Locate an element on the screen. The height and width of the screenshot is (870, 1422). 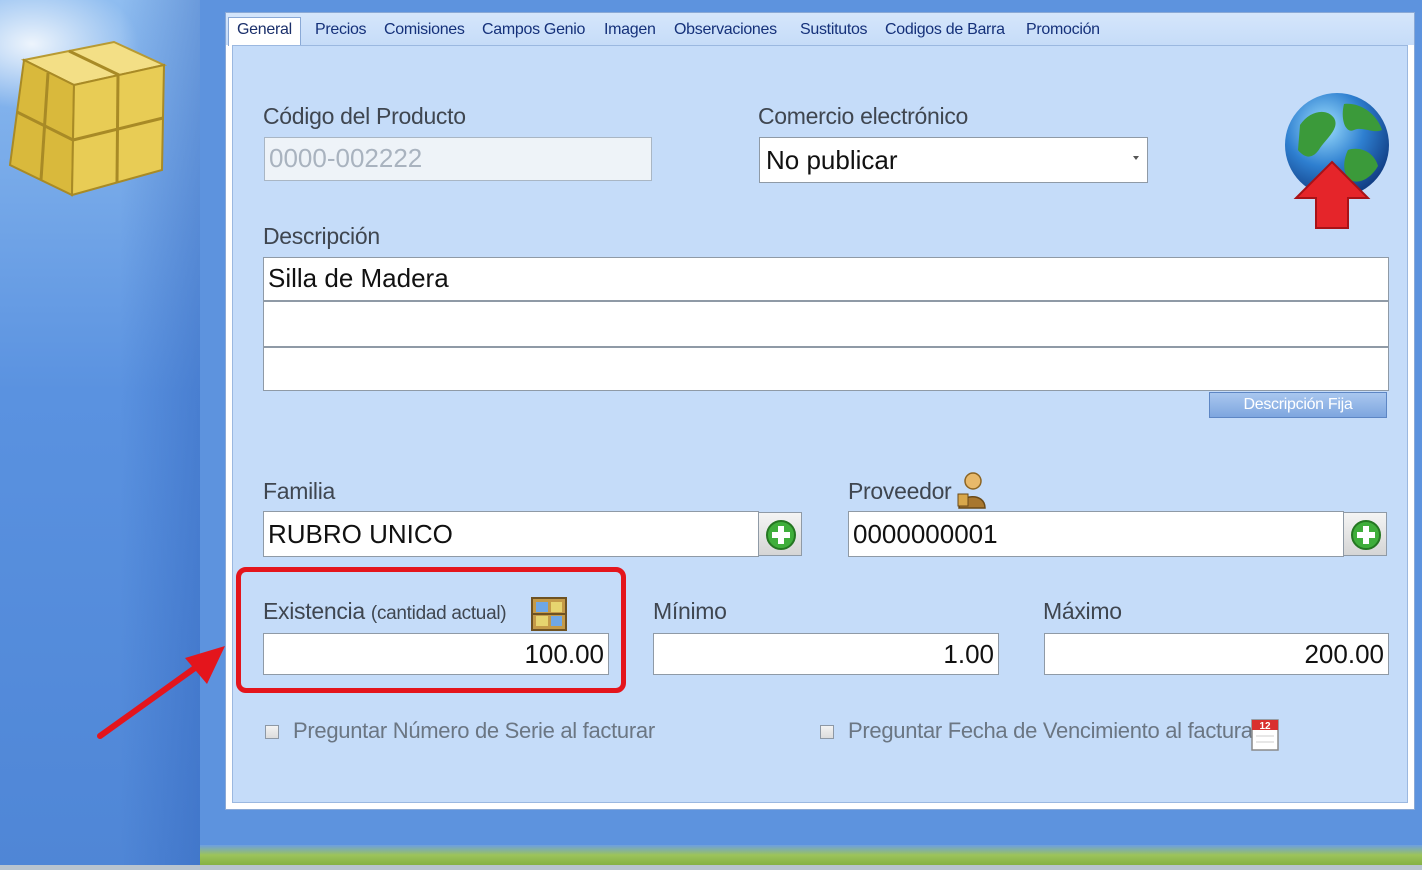
calendar-icon: 12 is located at coordinates (1265, 733).